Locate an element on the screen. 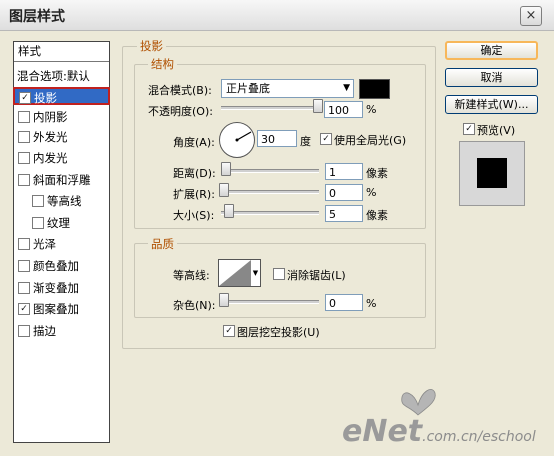  opacity-unit: % is located at coordinates (371, 109).